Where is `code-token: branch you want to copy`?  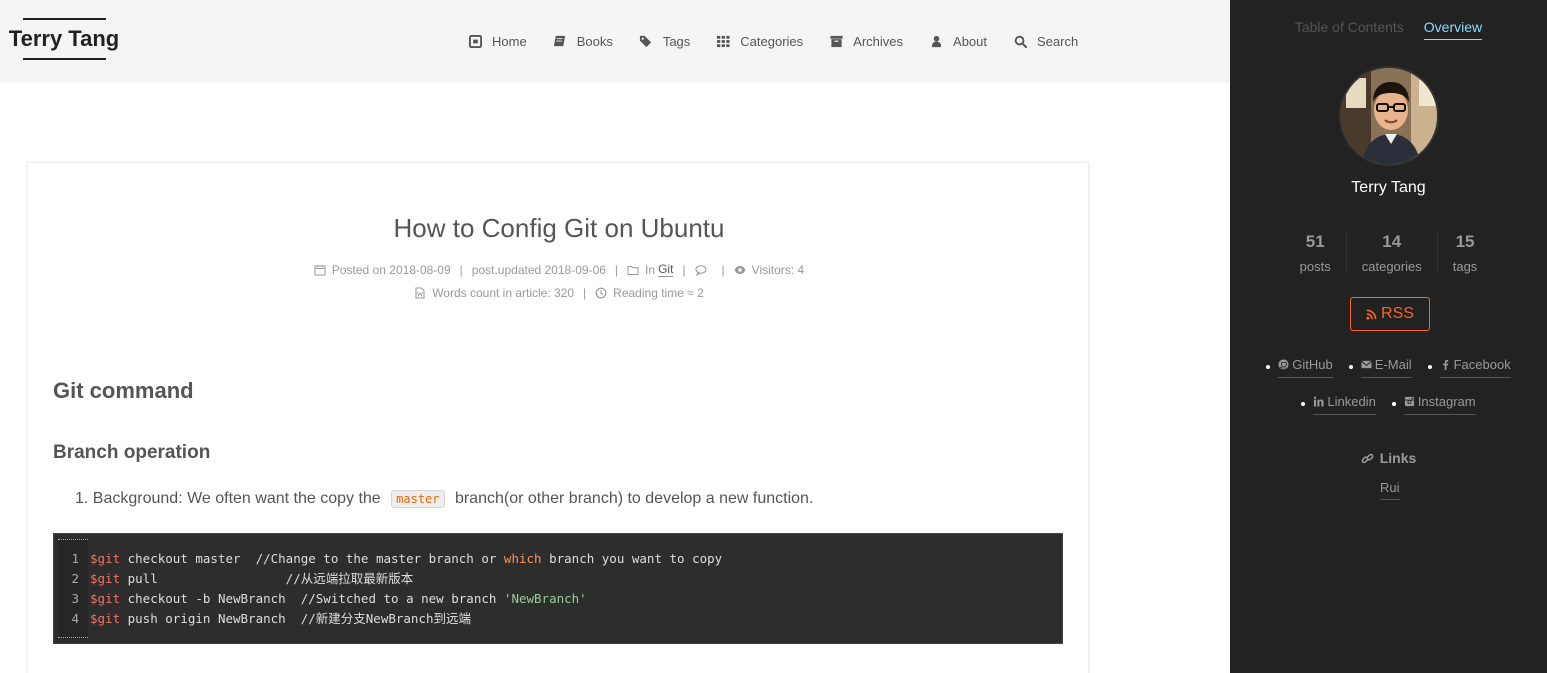
code-token: branch you want to copy is located at coordinates (632, 558).